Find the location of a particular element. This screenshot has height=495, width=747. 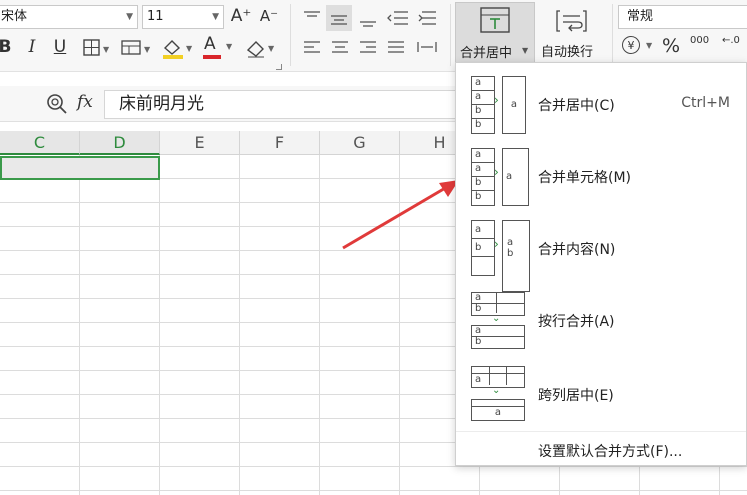

font-size-select: 11 ▼ is located at coordinates (183, 17).